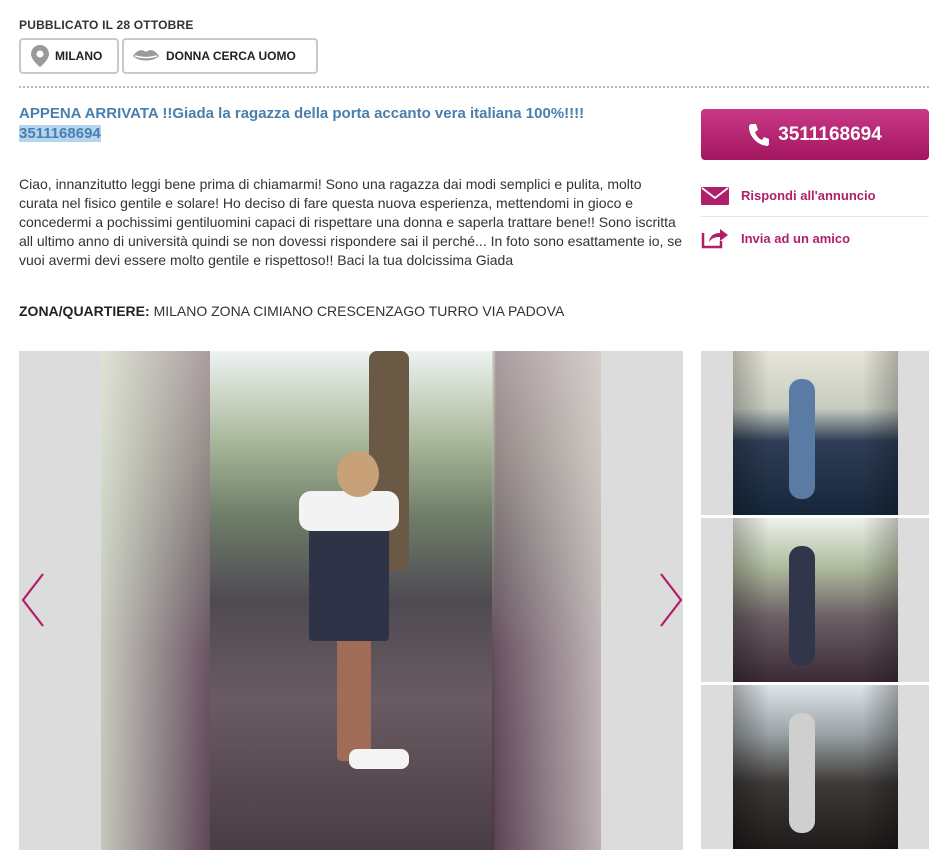 The height and width of the screenshot is (867, 943). I want to click on published-date: PUBBLICATO IL 28 OTTOBRE, so click(106, 25).